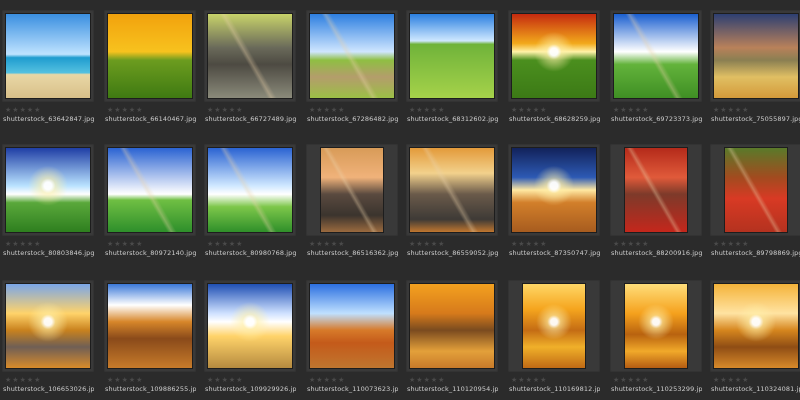 This screenshot has height=400, width=800. Describe the element at coordinates (250, 200) in the screenshot. I see `thumbnail-item: ★ ★ ★ ★ ★ shutterstock_80980768.jpg` at that location.